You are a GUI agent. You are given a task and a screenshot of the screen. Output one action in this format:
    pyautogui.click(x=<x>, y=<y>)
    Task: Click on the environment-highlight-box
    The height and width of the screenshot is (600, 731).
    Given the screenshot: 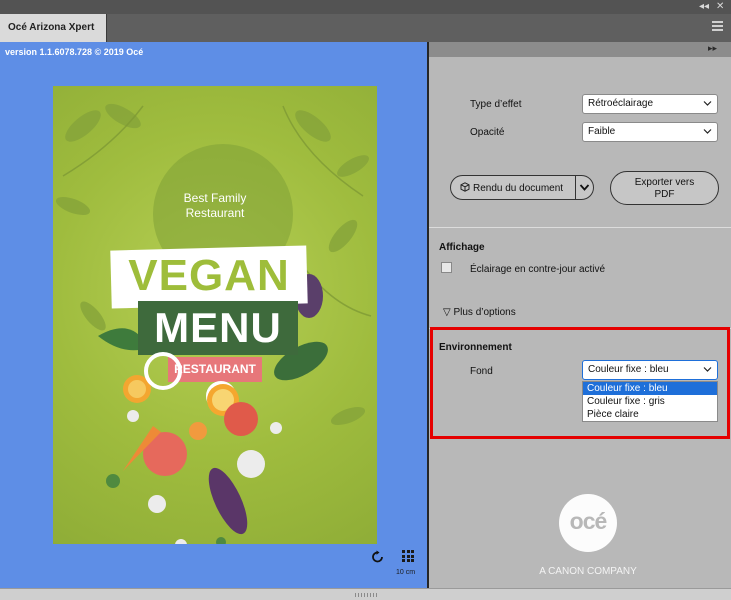 What is the action you would take?
    pyautogui.click(x=580, y=383)
    